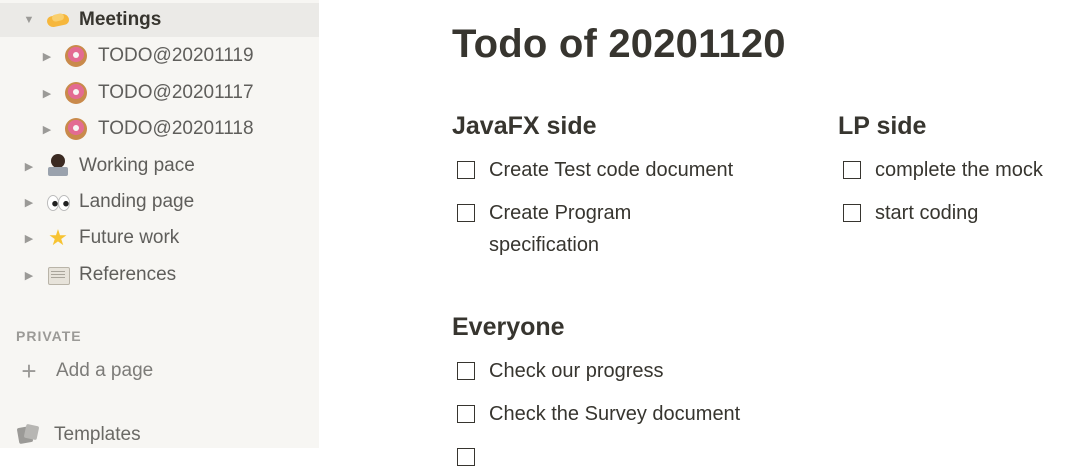  I want to click on sidebar-item-label: TODO@20201118, so click(176, 128).